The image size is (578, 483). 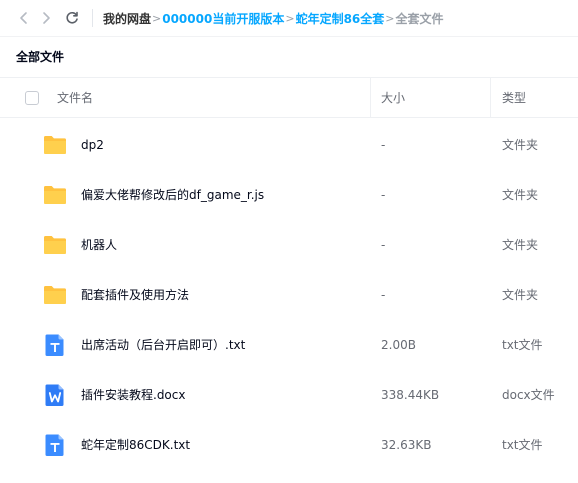 What do you see at coordinates (32, 98) in the screenshot?
I see `select-all-checkbox` at bounding box center [32, 98].